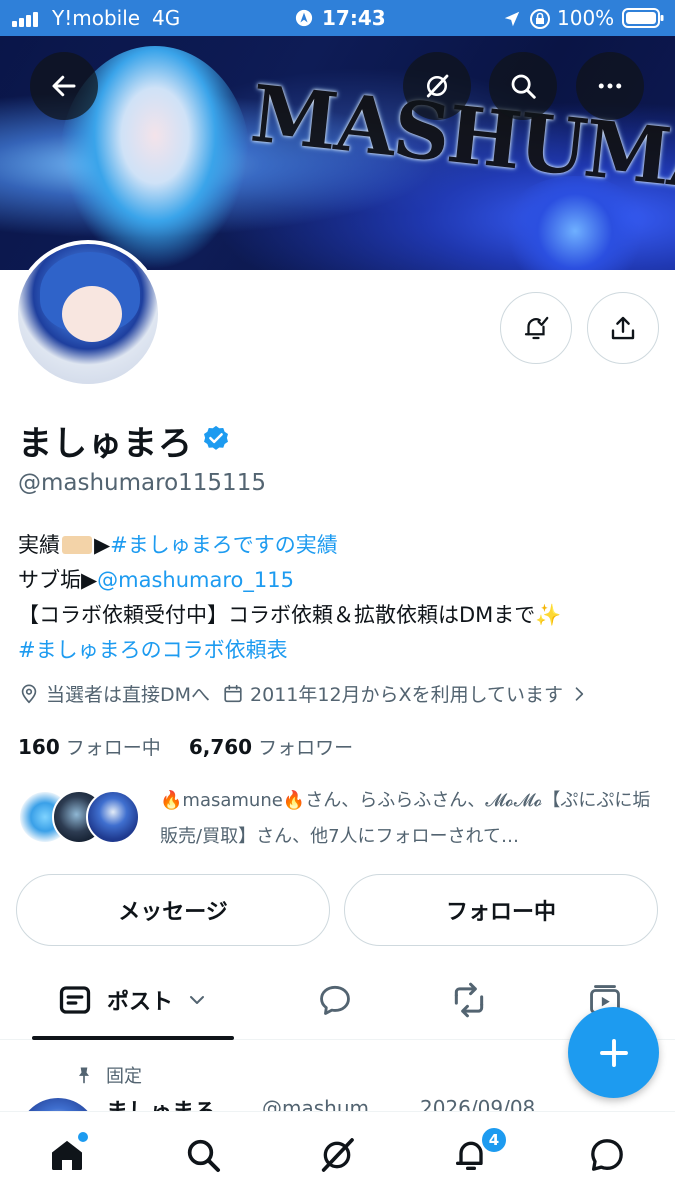 The width and height of the screenshot is (675, 1200). Describe the element at coordinates (185, 746) in the screenshot. I see `follow-counts: 160 フォロー中 6,760 フォロワー` at that location.